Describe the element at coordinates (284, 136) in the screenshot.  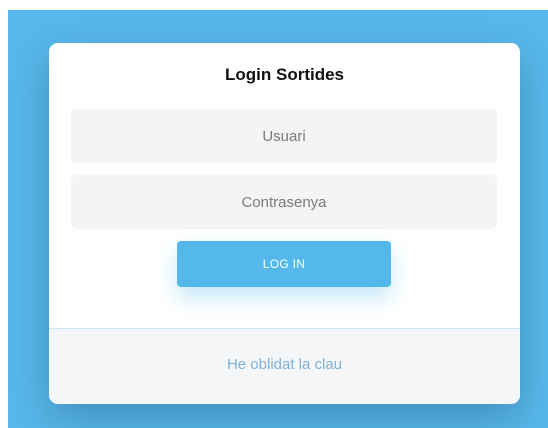
I see `username-field` at that location.